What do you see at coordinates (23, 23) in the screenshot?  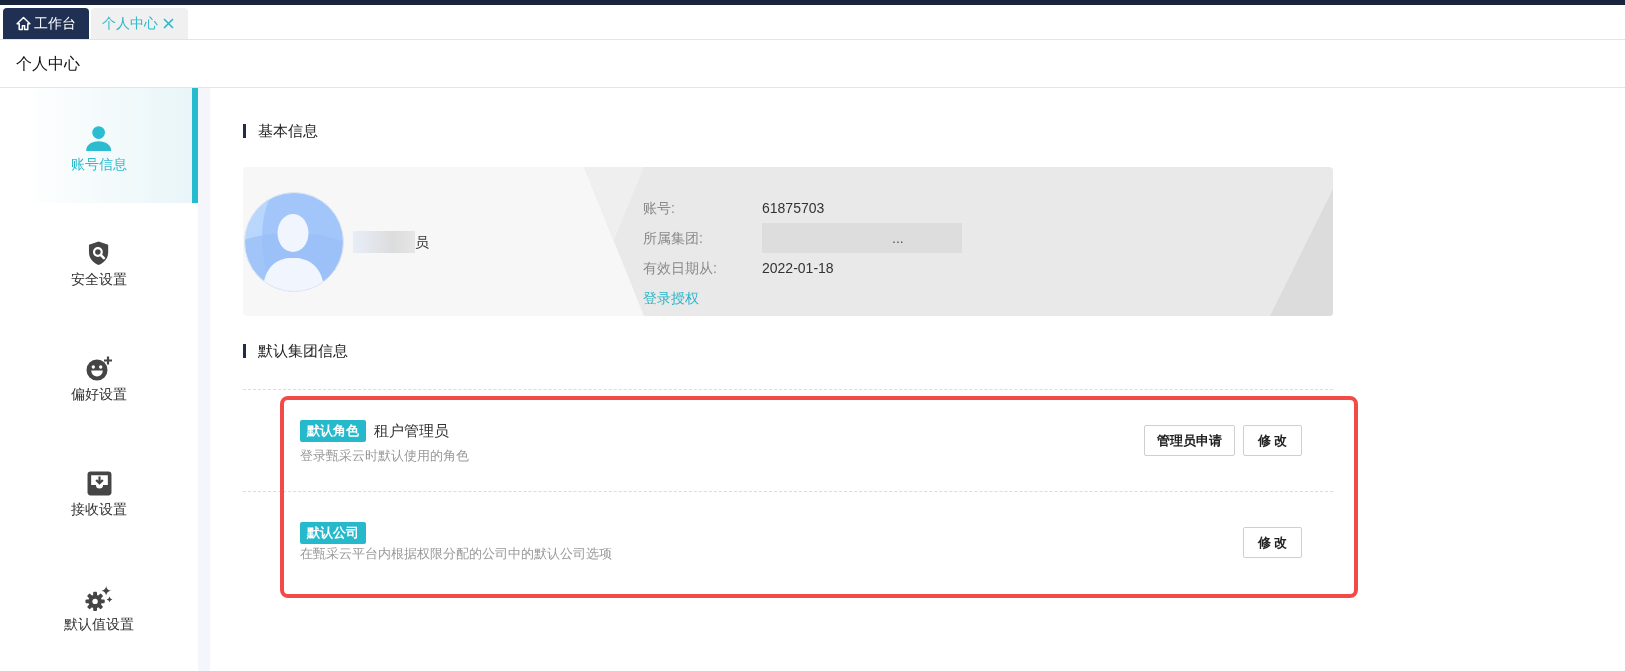 I see `home-icon` at bounding box center [23, 23].